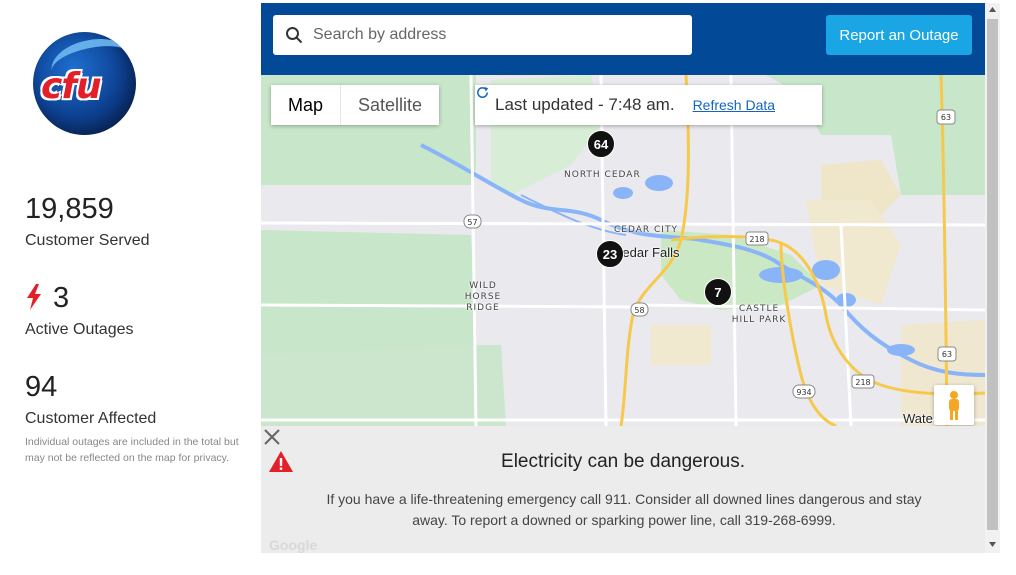 The width and height of the screenshot is (1016, 575). Describe the element at coordinates (281, 461) in the screenshot. I see `warning-triangle-icon` at that location.